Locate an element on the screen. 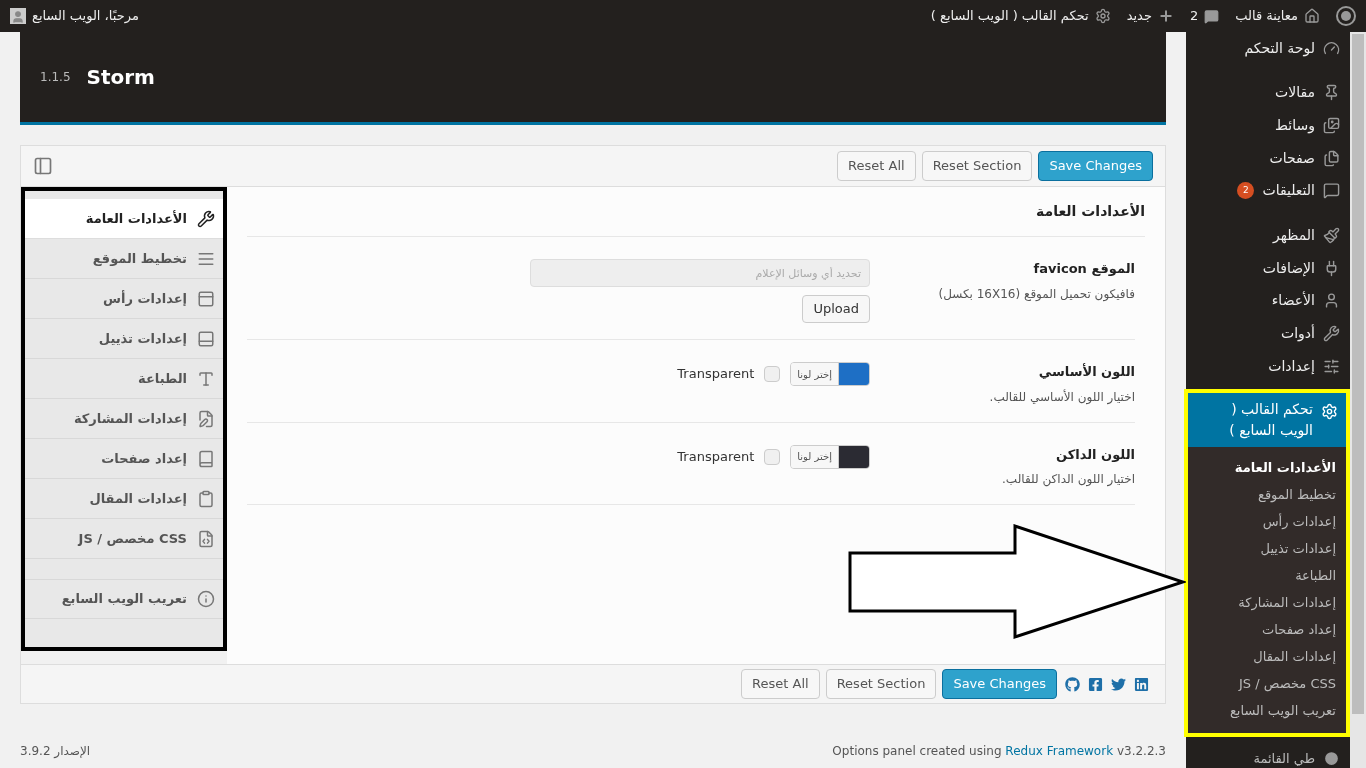 This screenshot has width=1366, height=768. github-icon is located at coordinates (1072, 684).